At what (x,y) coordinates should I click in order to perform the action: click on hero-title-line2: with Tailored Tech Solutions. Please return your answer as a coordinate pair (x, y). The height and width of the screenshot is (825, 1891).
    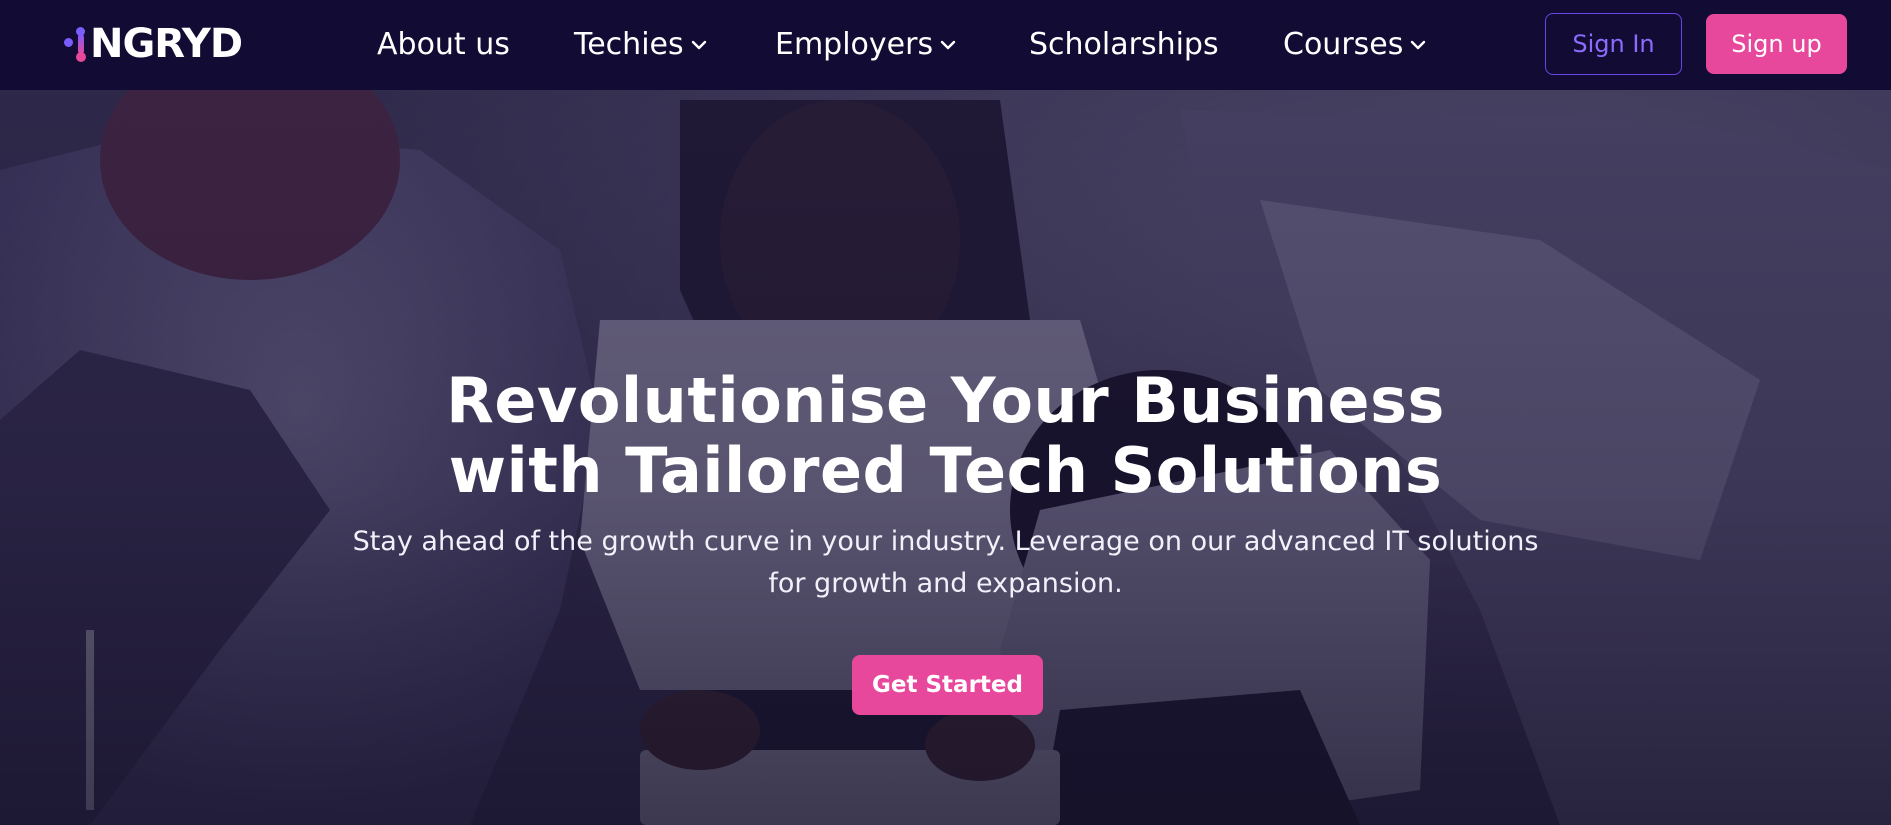
    Looking at the image, I should click on (945, 470).